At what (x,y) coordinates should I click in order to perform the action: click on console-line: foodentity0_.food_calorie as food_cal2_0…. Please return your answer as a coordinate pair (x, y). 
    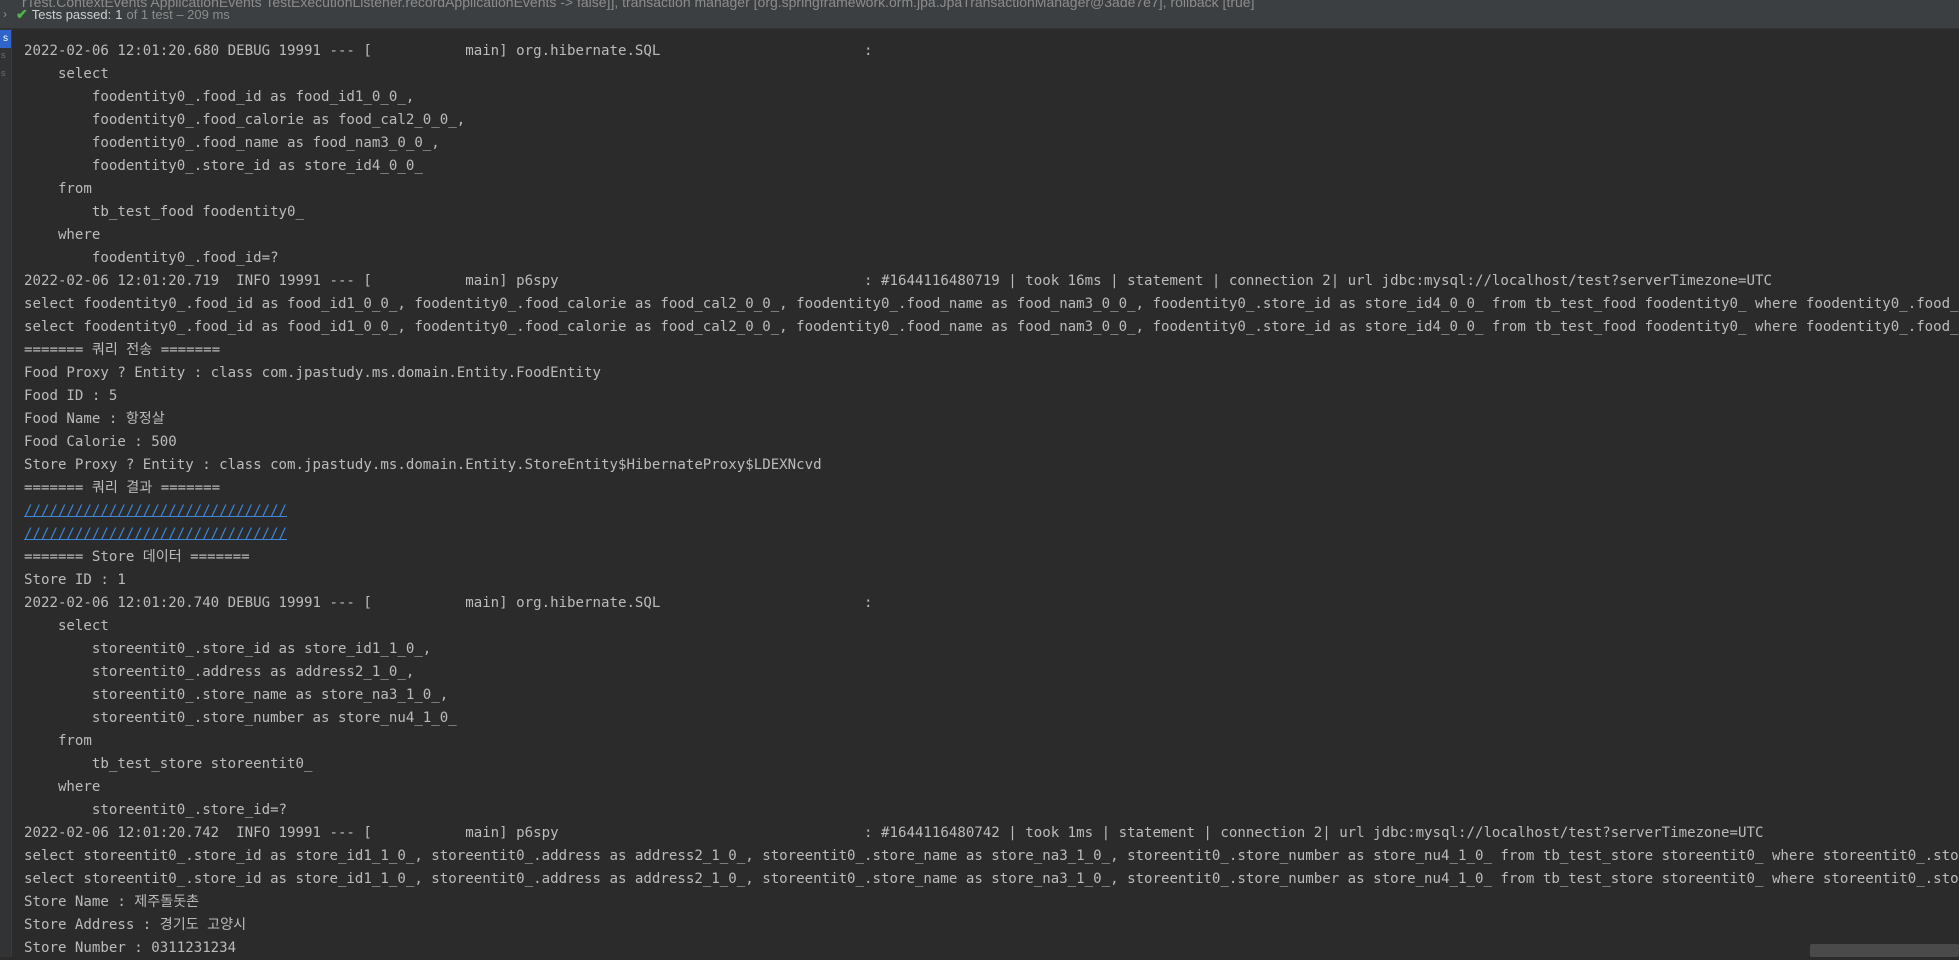
    Looking at the image, I should click on (245, 120).